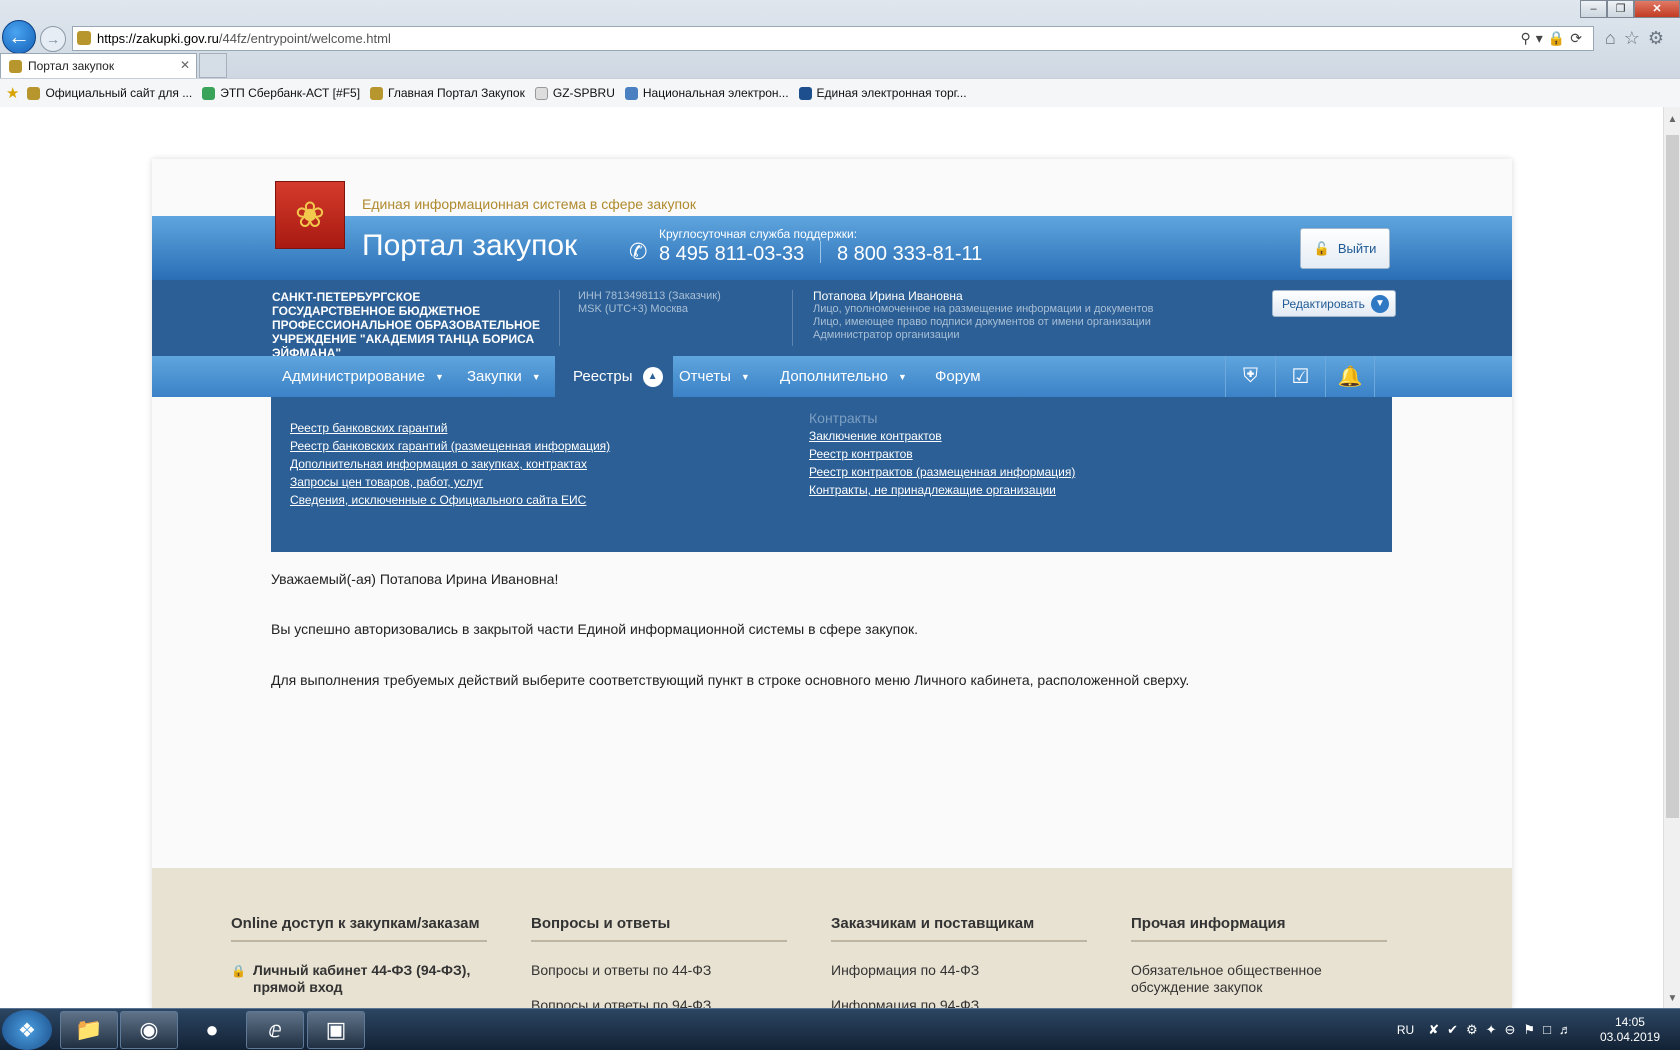 This screenshot has width=1680, height=1051. Describe the element at coordinates (958, 376) in the screenshot. I see `menu-item-forum: Форум` at that location.